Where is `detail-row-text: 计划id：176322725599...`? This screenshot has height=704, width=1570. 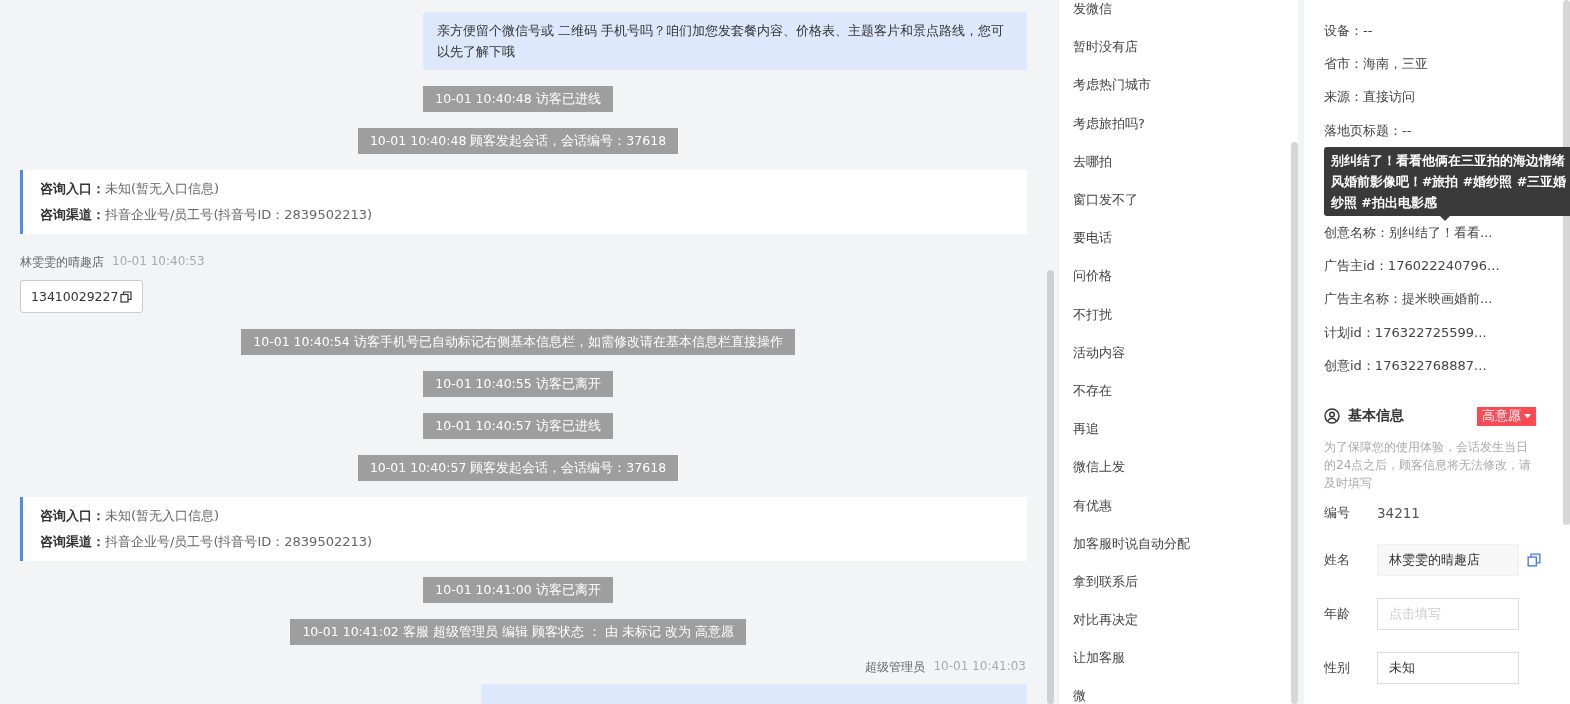
detail-row-text: 计划id：176322725599... is located at coordinates (1406, 332).